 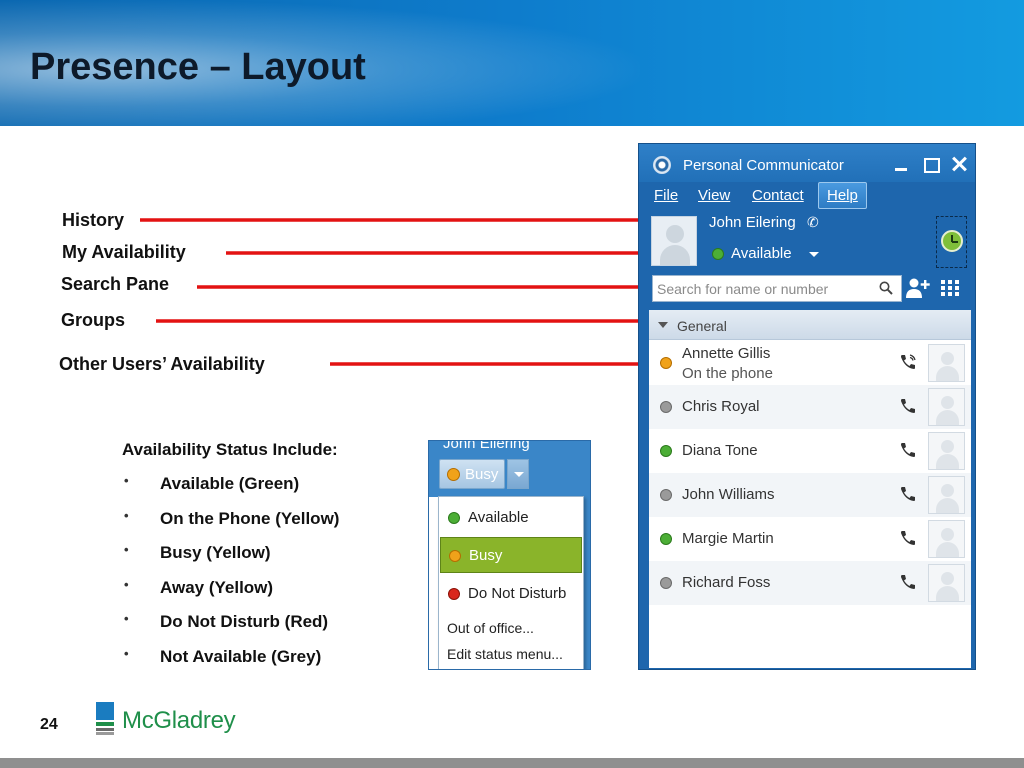 What do you see at coordinates (761, 253) in the screenshot?
I see `my-availability-selector: Available` at bounding box center [761, 253].